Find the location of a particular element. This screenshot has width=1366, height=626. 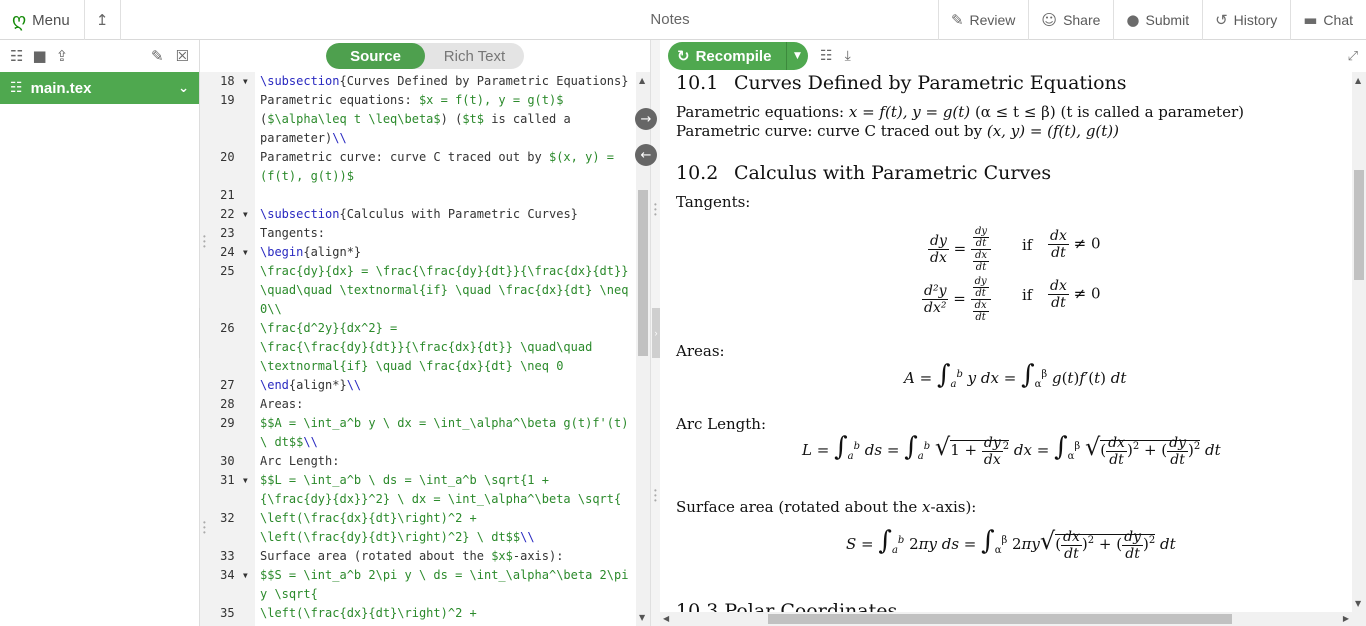

math-token: \left(\frac{dy}{dt}\right)^2} \ dt$$ is located at coordinates (390, 537).